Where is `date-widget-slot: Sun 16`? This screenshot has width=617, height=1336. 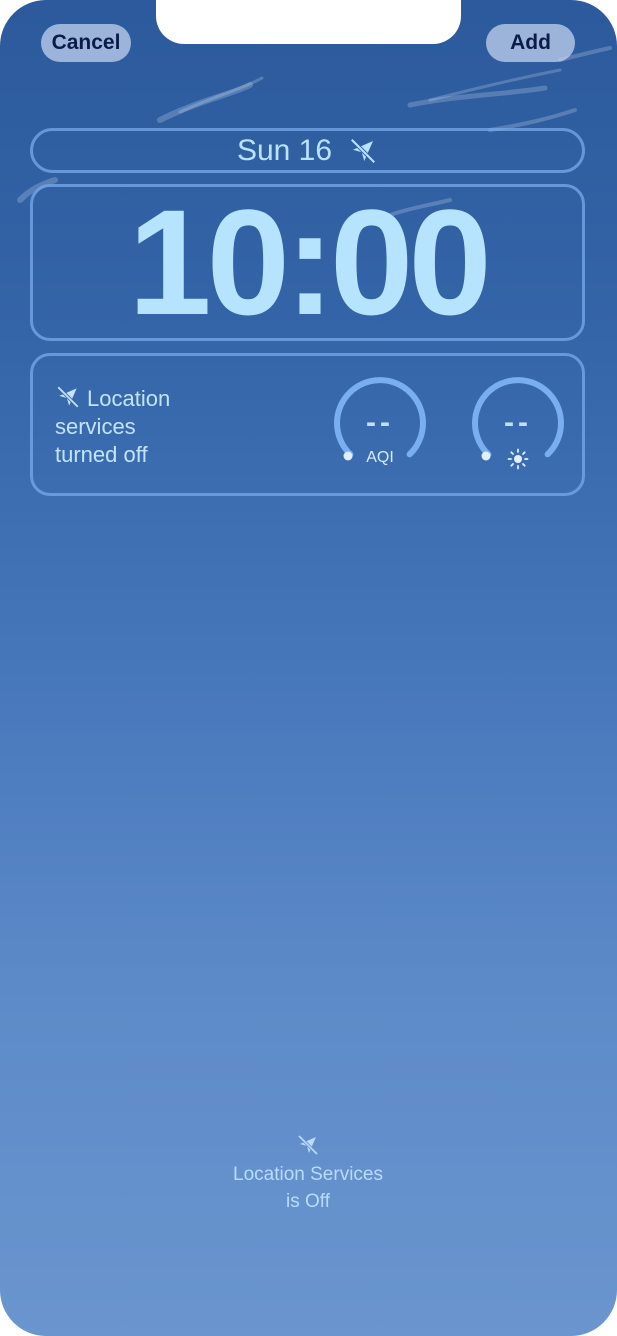
date-widget-slot: Sun 16 is located at coordinates (307, 150).